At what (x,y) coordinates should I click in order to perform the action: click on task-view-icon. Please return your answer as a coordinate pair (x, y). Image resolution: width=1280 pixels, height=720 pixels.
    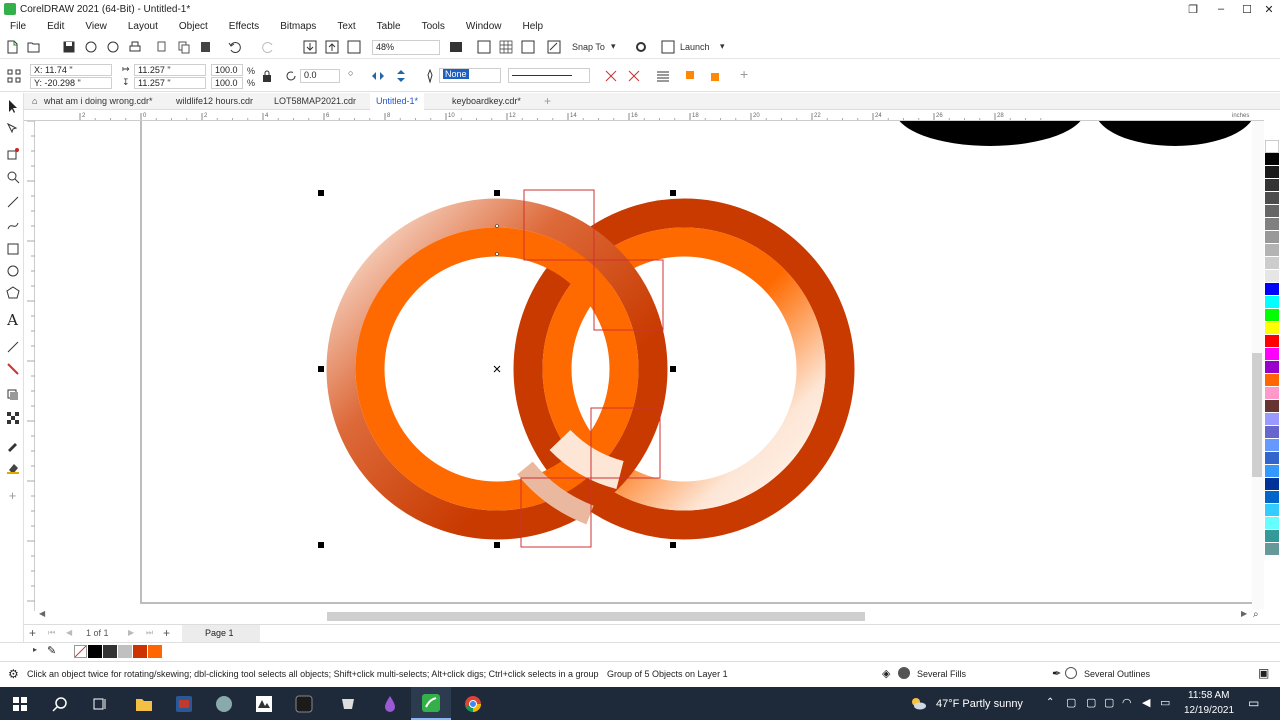
    Looking at the image, I should click on (100, 703).